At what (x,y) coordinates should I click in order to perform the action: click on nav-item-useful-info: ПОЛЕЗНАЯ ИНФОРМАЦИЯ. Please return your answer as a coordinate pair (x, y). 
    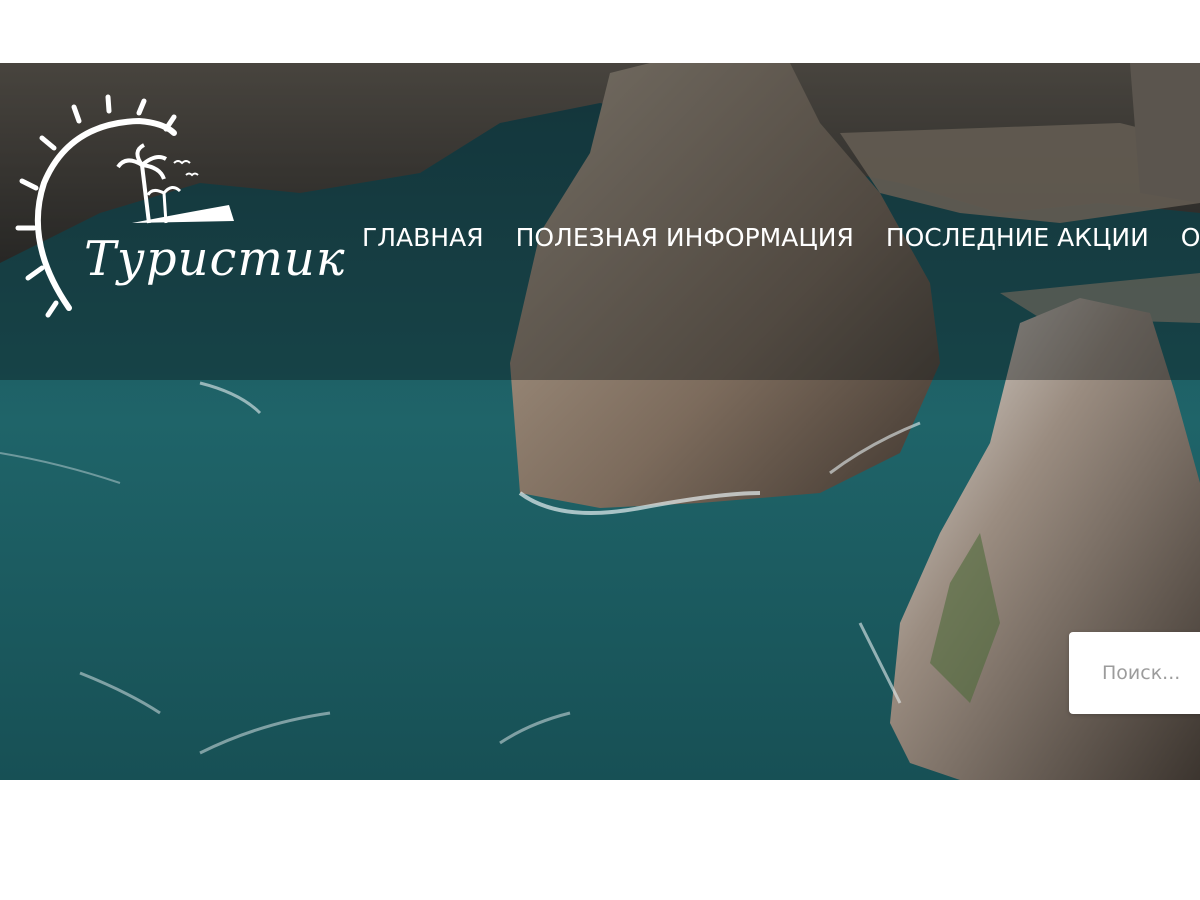
    Looking at the image, I should click on (685, 238).